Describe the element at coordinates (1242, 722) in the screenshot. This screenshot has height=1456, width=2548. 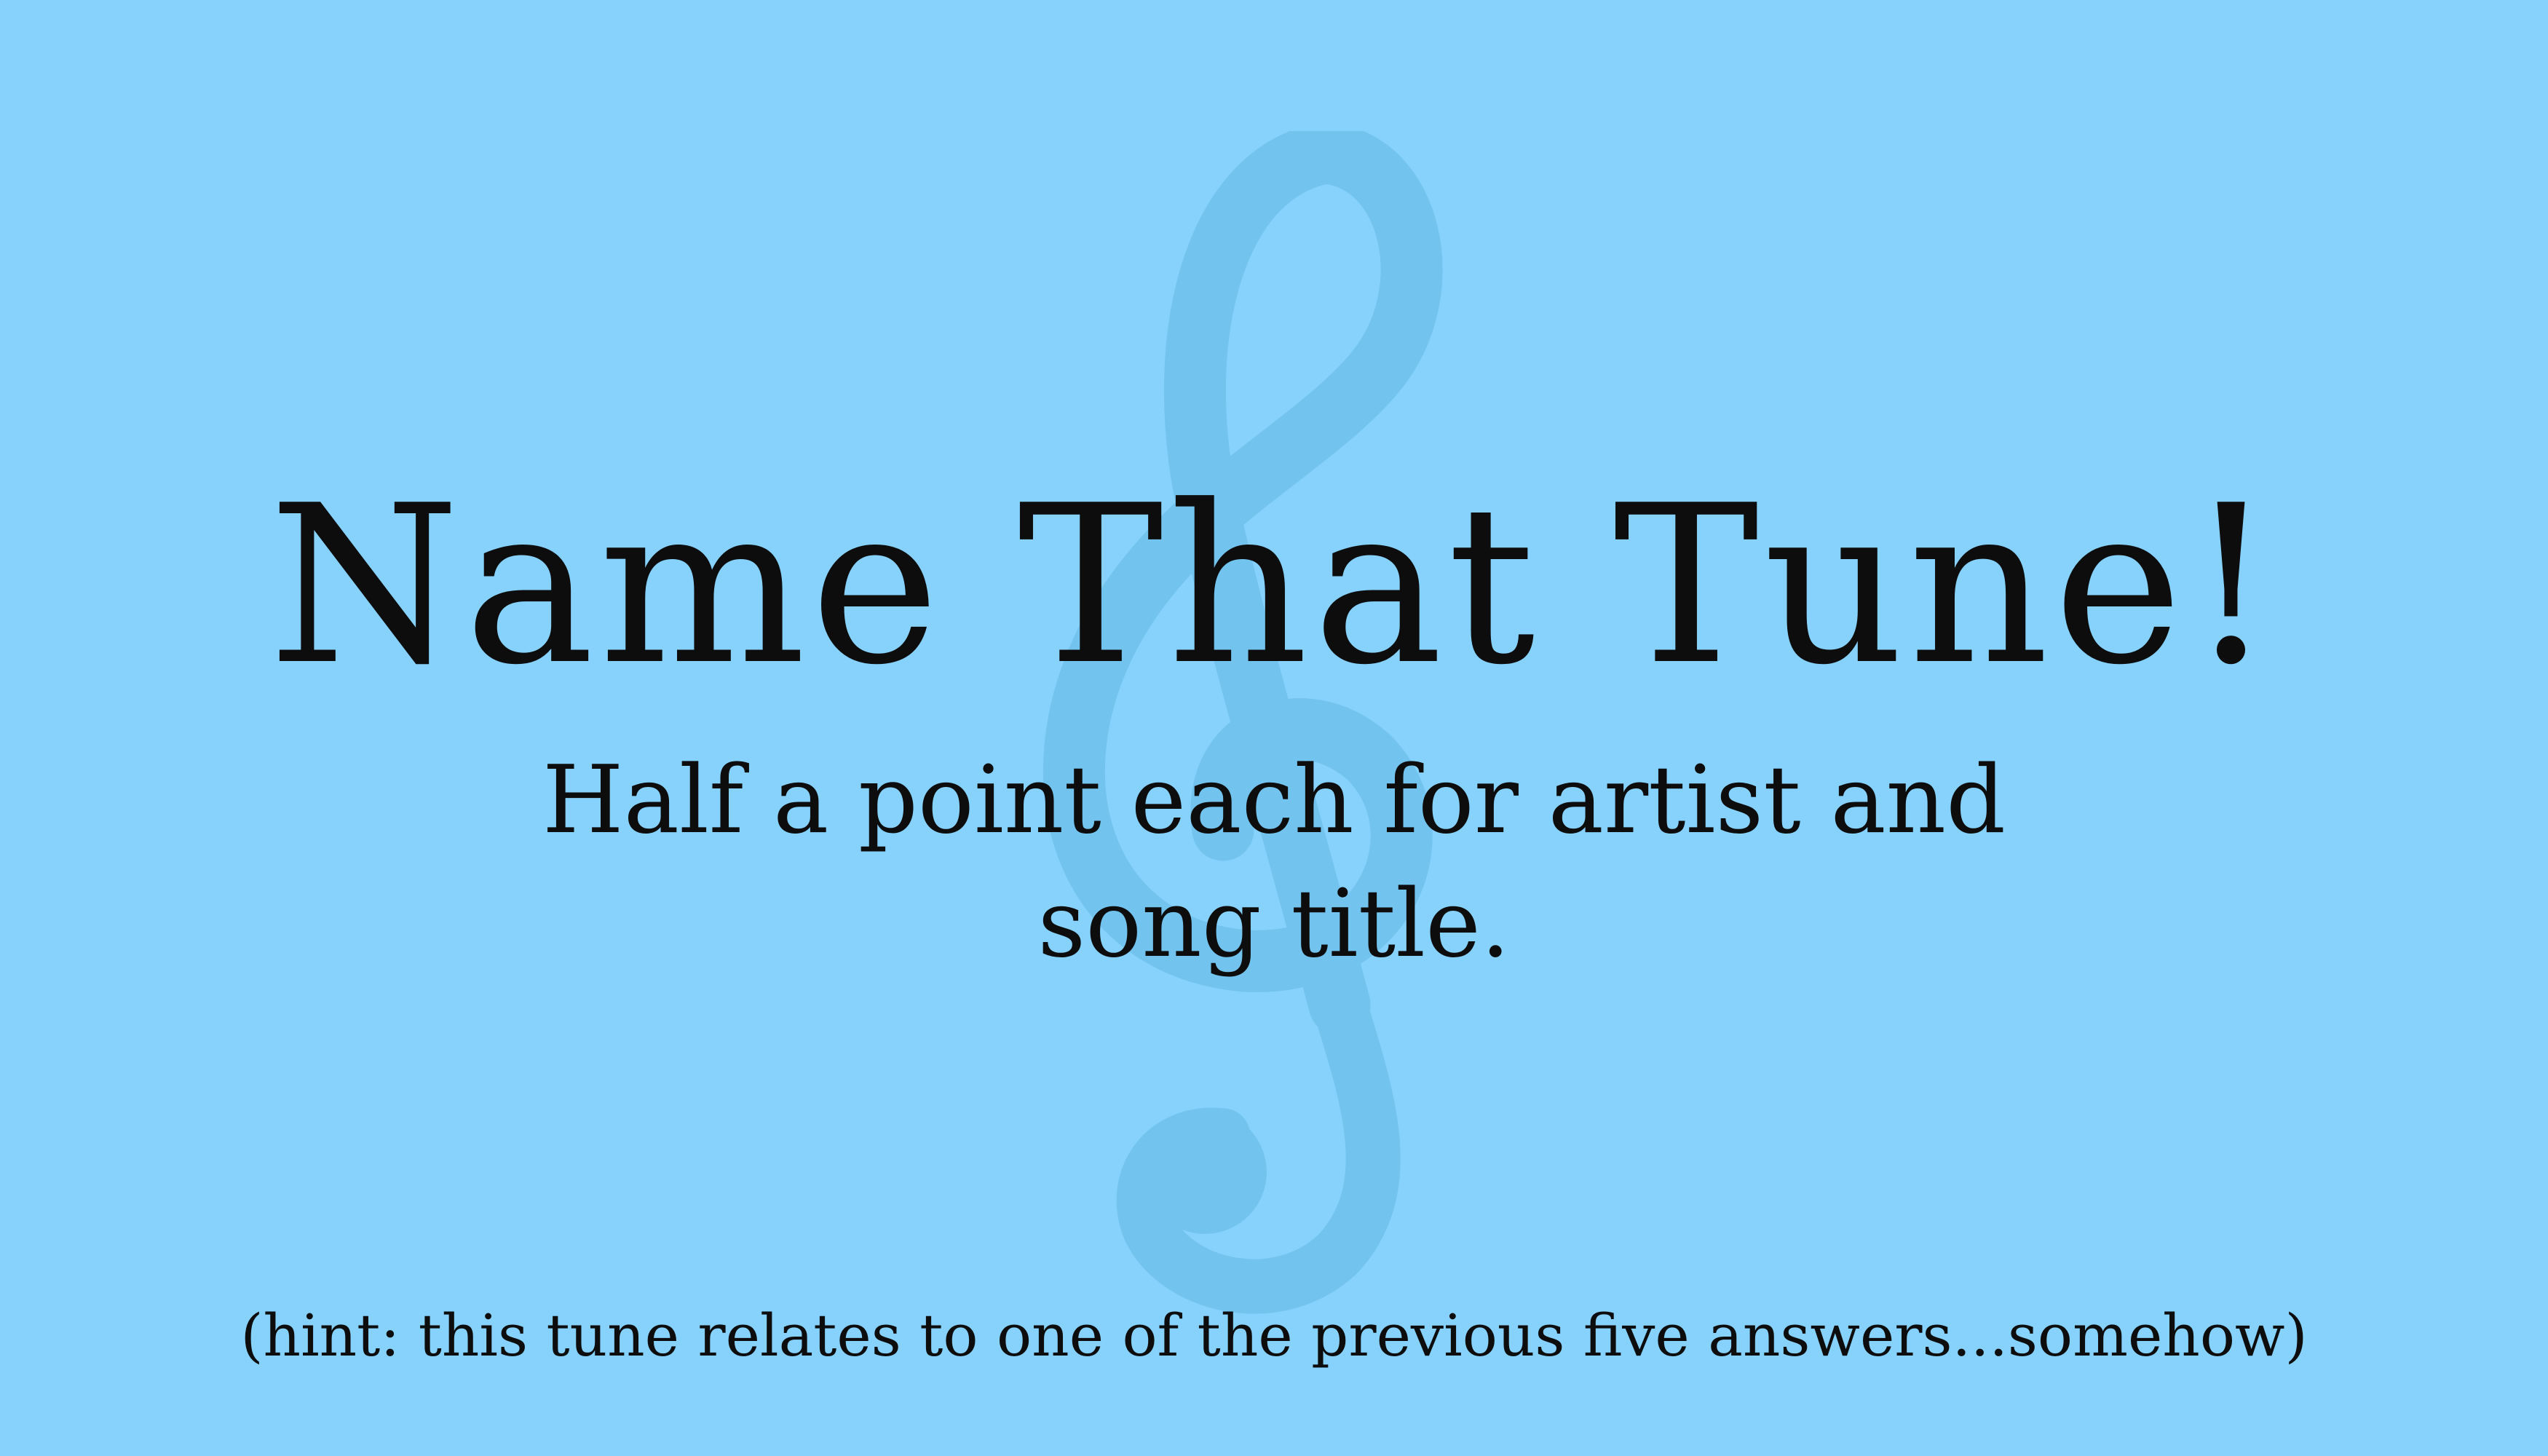
I see `treble-clef-icon` at that location.